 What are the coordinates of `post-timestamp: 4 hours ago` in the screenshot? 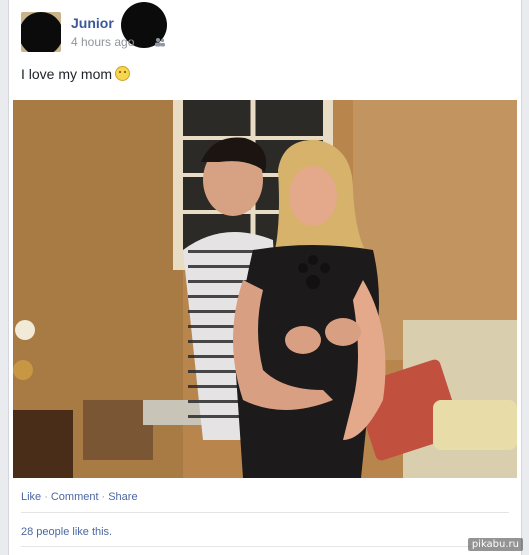 It's located at (102, 42).